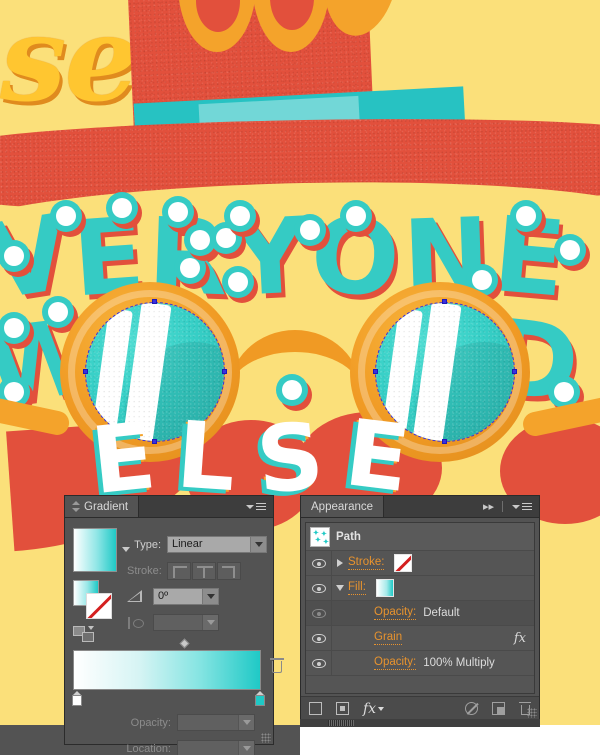 The image size is (600, 755). What do you see at coordinates (520, 638) in the screenshot?
I see `effect-fx-icon: fx` at bounding box center [520, 638].